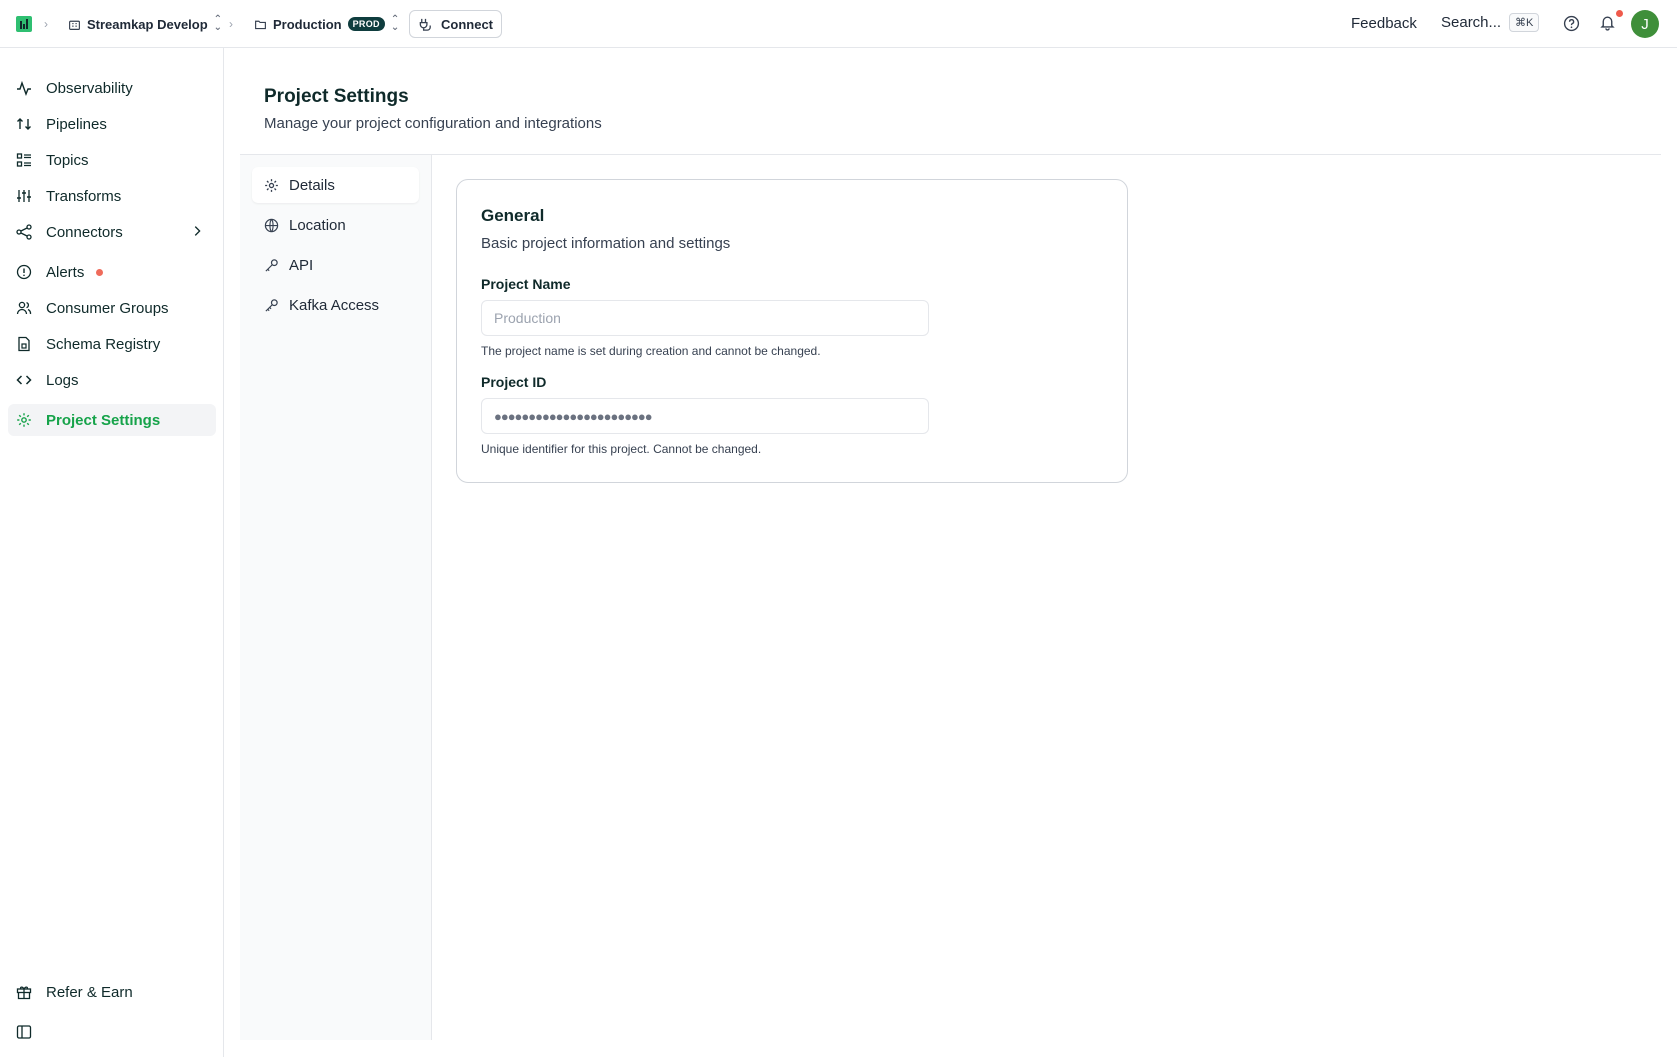  Describe the element at coordinates (24, 993) in the screenshot. I see `gift-icon` at that location.